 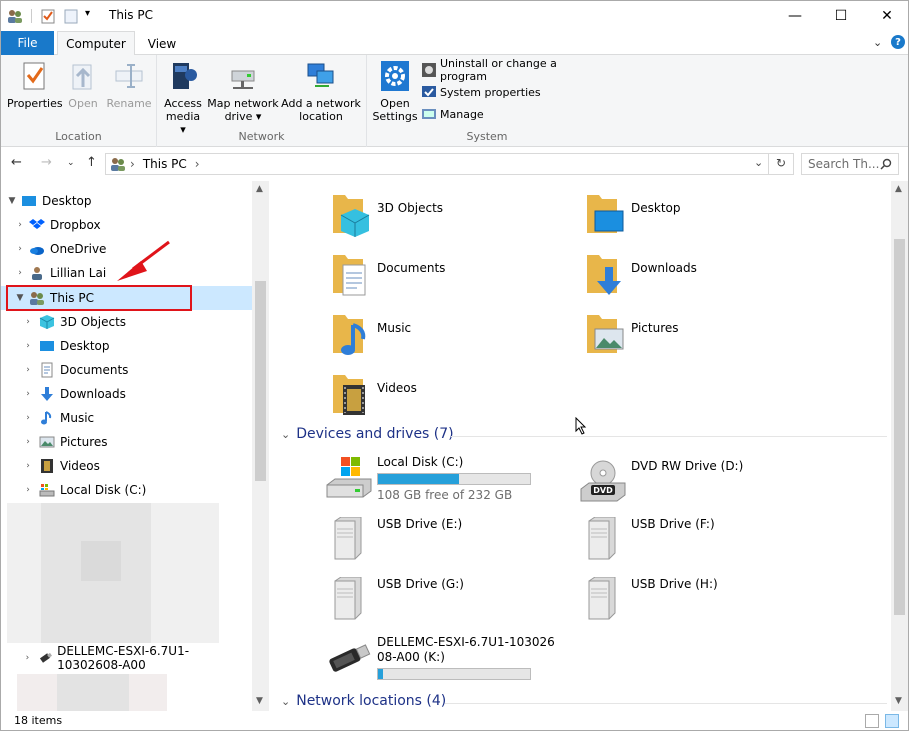 I want to click on open-button: Open, so click(x=83, y=84).